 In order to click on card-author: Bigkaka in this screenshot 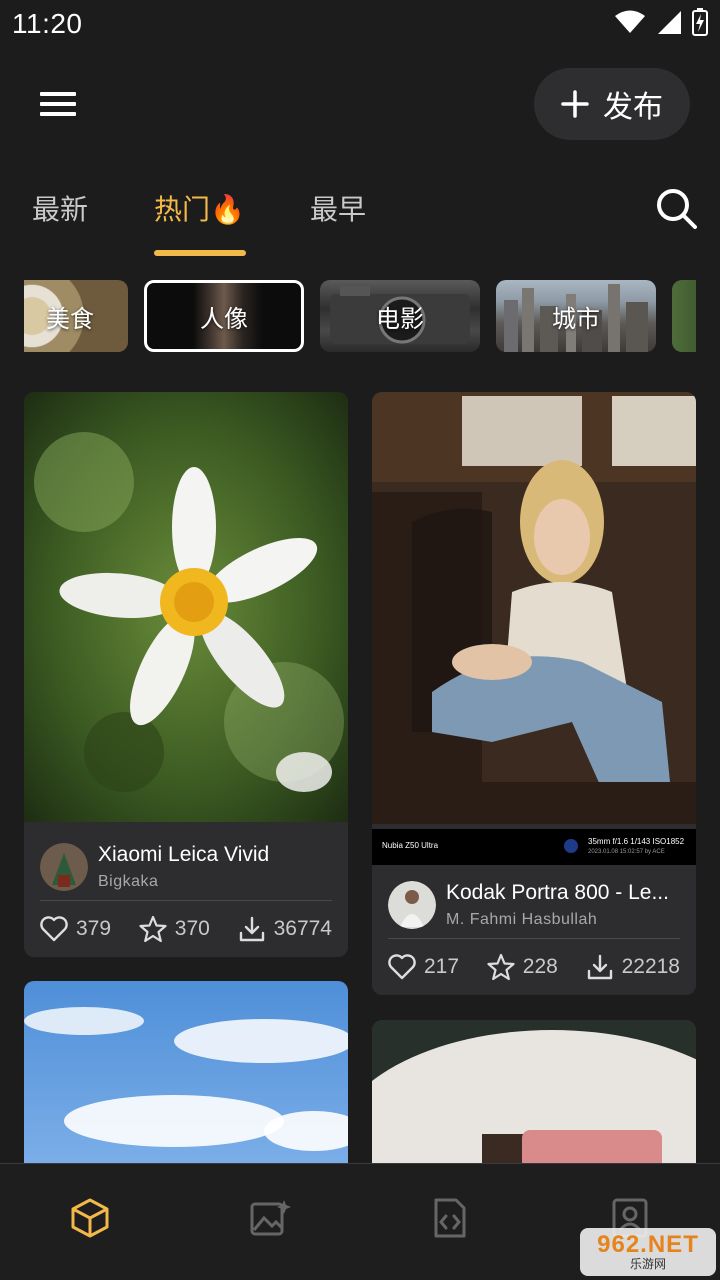, I will do `click(128, 881)`.